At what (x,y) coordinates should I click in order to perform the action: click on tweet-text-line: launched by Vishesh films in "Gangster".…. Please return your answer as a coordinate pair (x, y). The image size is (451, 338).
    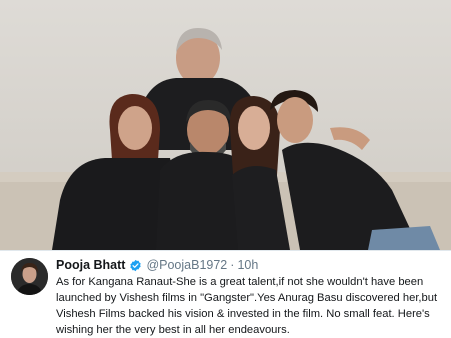
    Looking at the image, I should click on (247, 298).